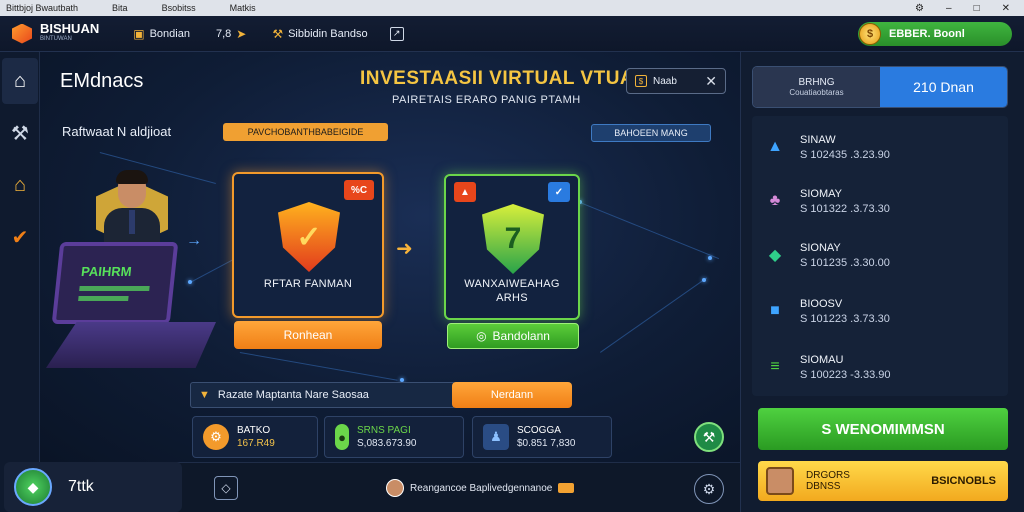 The image size is (1024, 512). Describe the element at coordinates (308, 335) in the screenshot. I see `card-left-button: Ronhean` at that location.